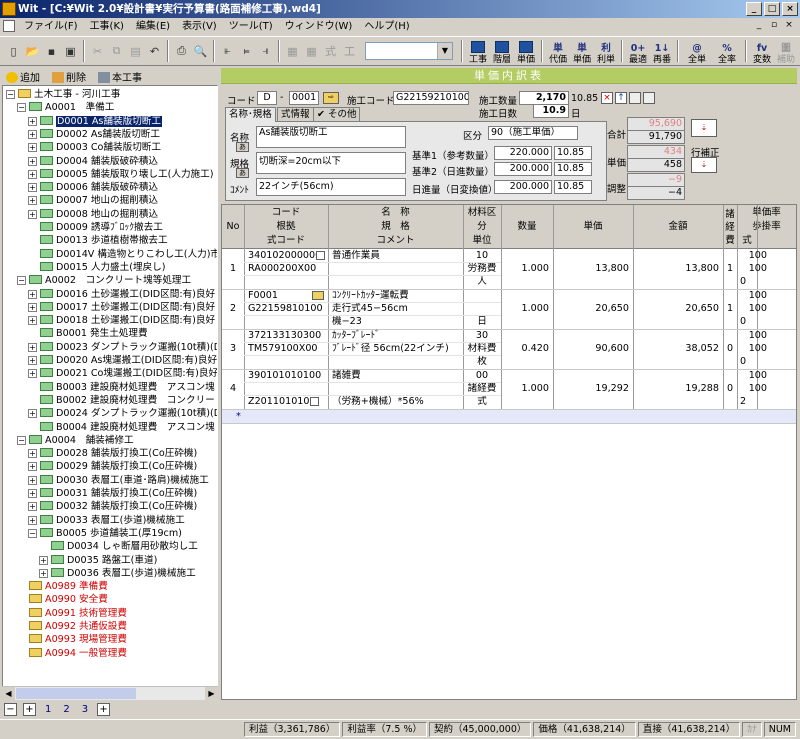 The width and height of the screenshot is (800, 739). I want to click on row-qty: 0.420, so click(525, 348).